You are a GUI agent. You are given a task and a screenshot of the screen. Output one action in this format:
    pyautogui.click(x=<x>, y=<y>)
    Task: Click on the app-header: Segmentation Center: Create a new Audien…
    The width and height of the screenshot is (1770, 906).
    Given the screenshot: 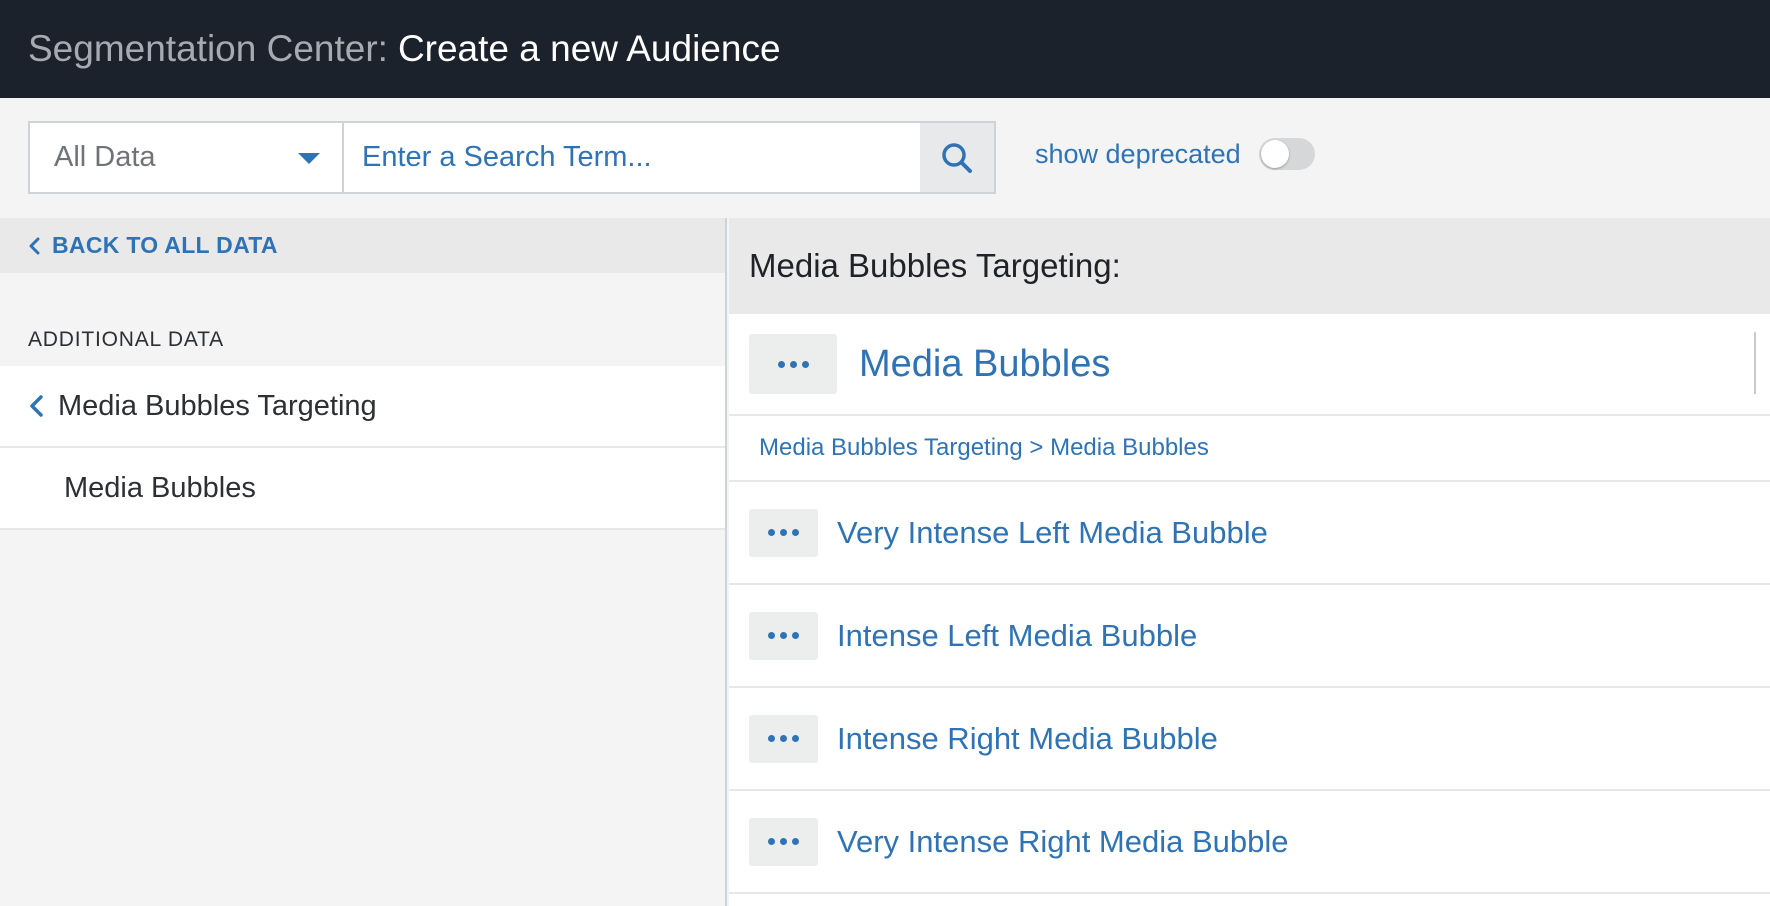 What is the action you would take?
    pyautogui.click(x=885, y=49)
    